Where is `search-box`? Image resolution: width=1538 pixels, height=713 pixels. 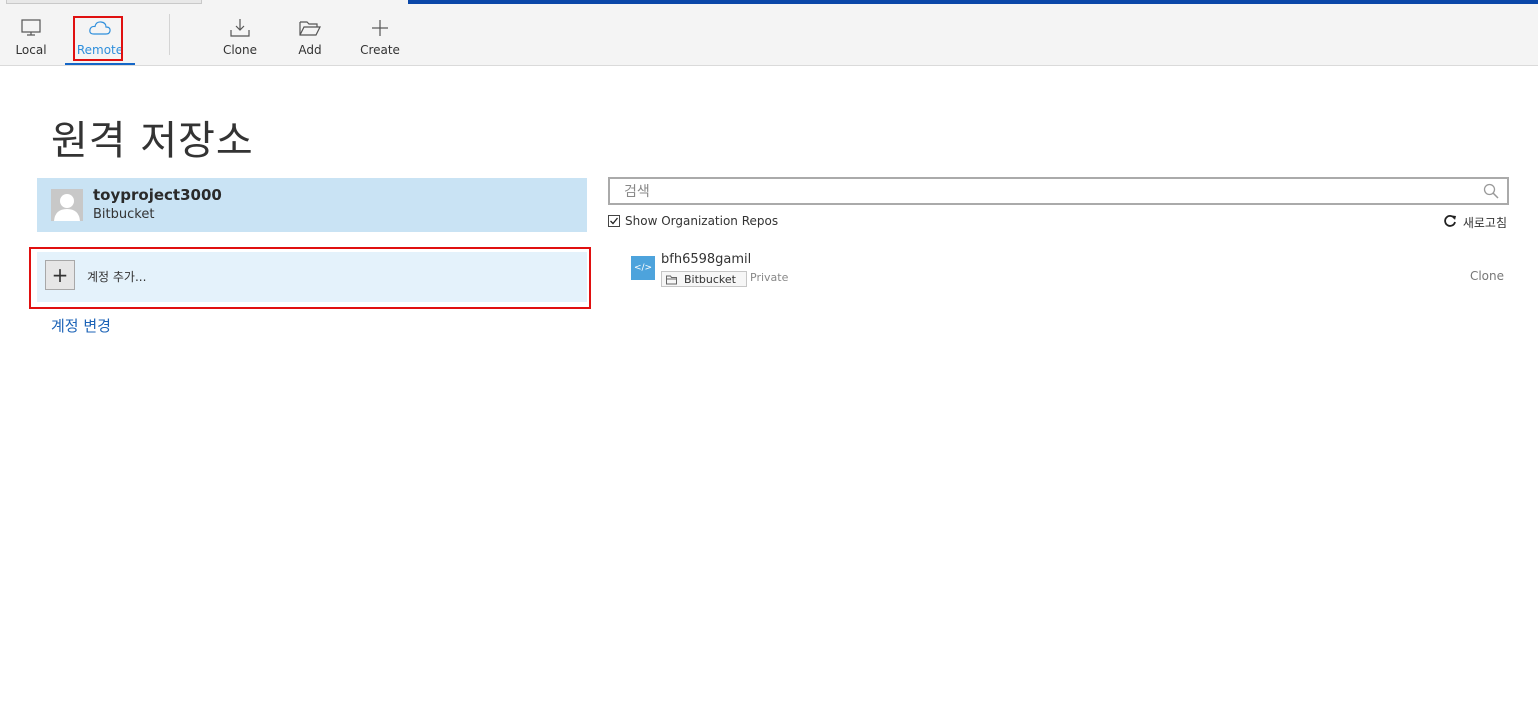 search-box is located at coordinates (1058, 191).